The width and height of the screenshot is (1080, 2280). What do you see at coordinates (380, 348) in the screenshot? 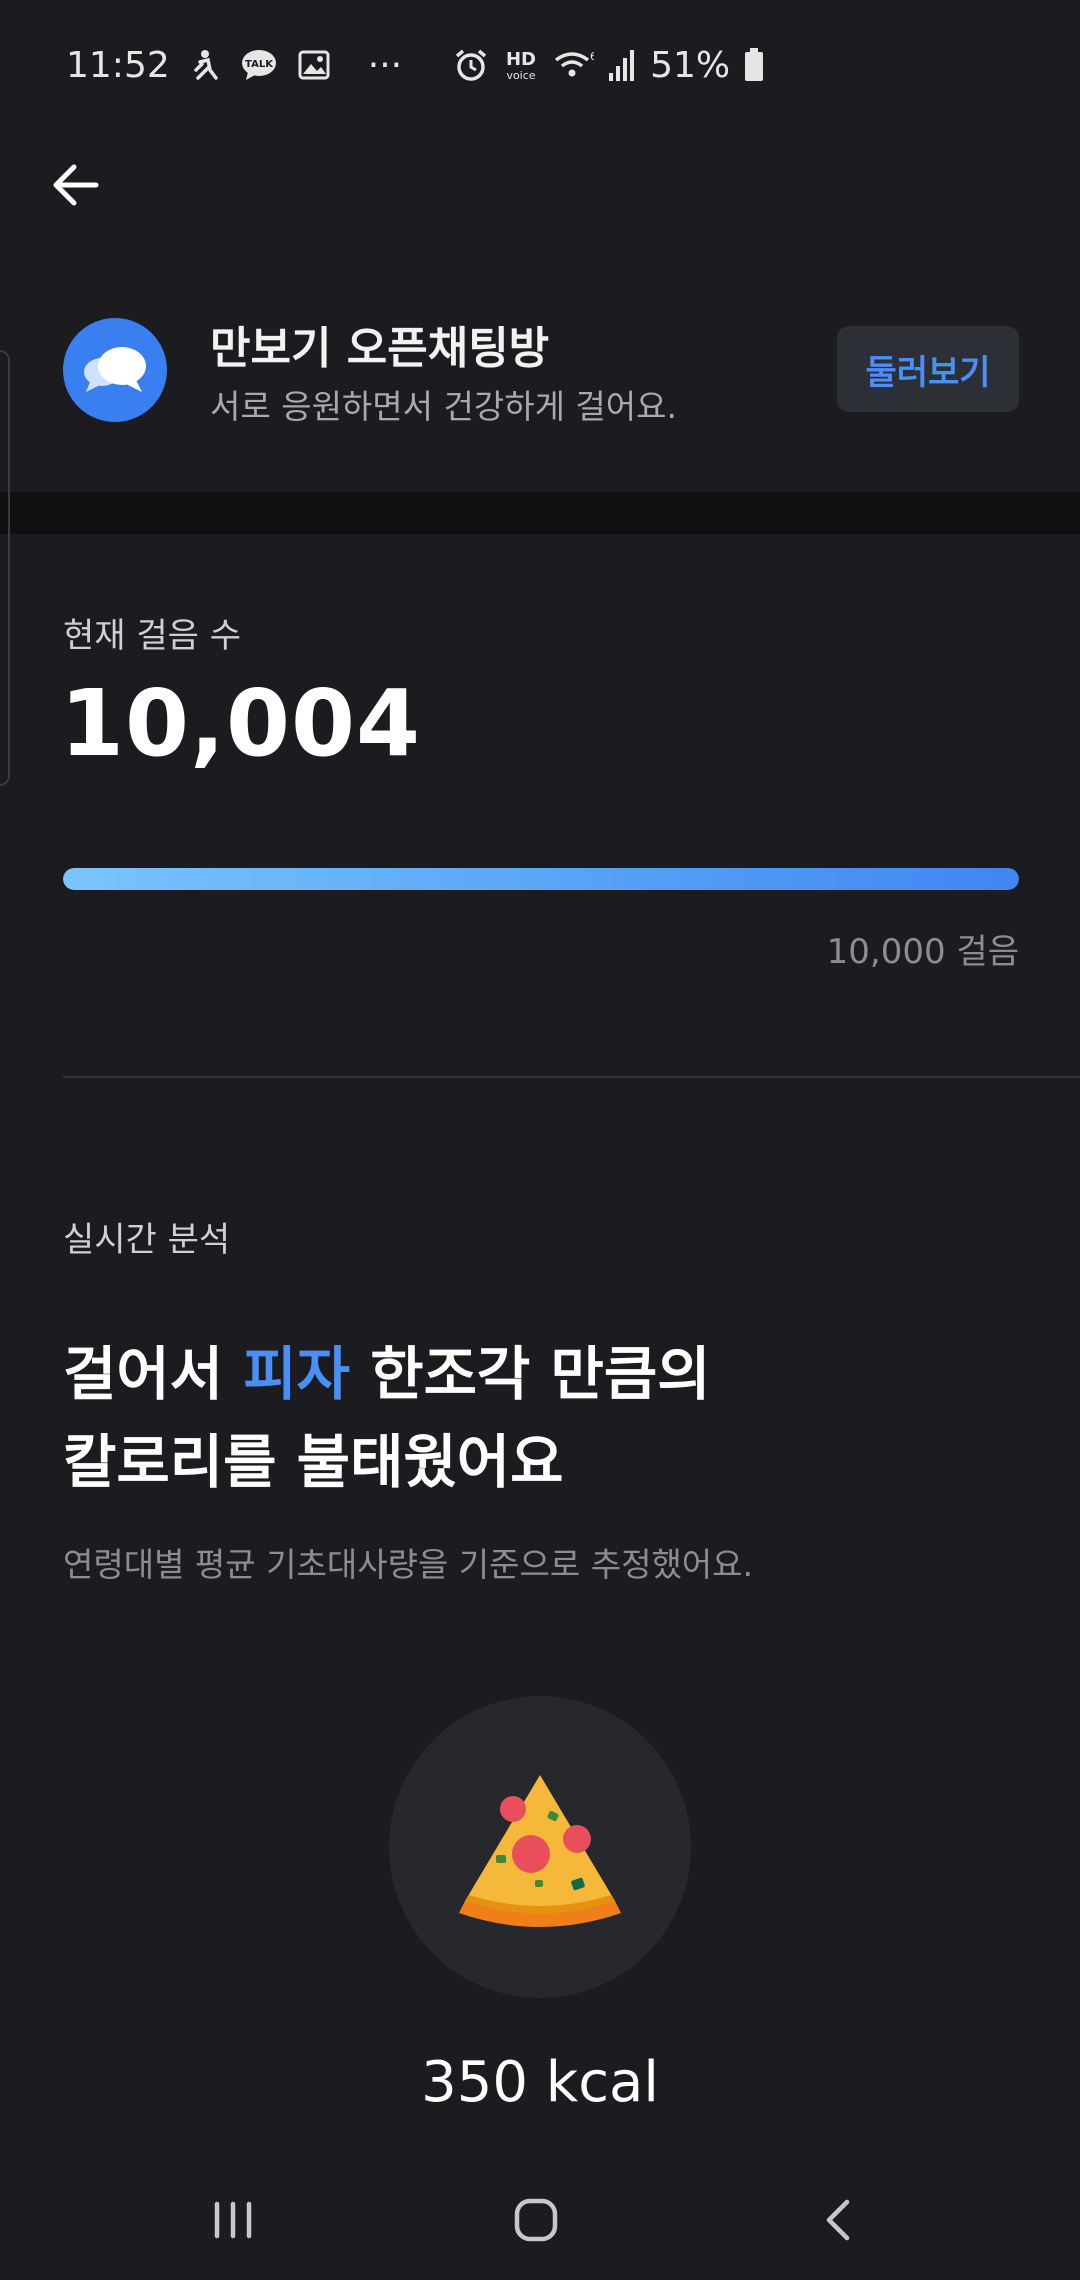
I see `room-title: 만보기 오픈채팅방` at bounding box center [380, 348].